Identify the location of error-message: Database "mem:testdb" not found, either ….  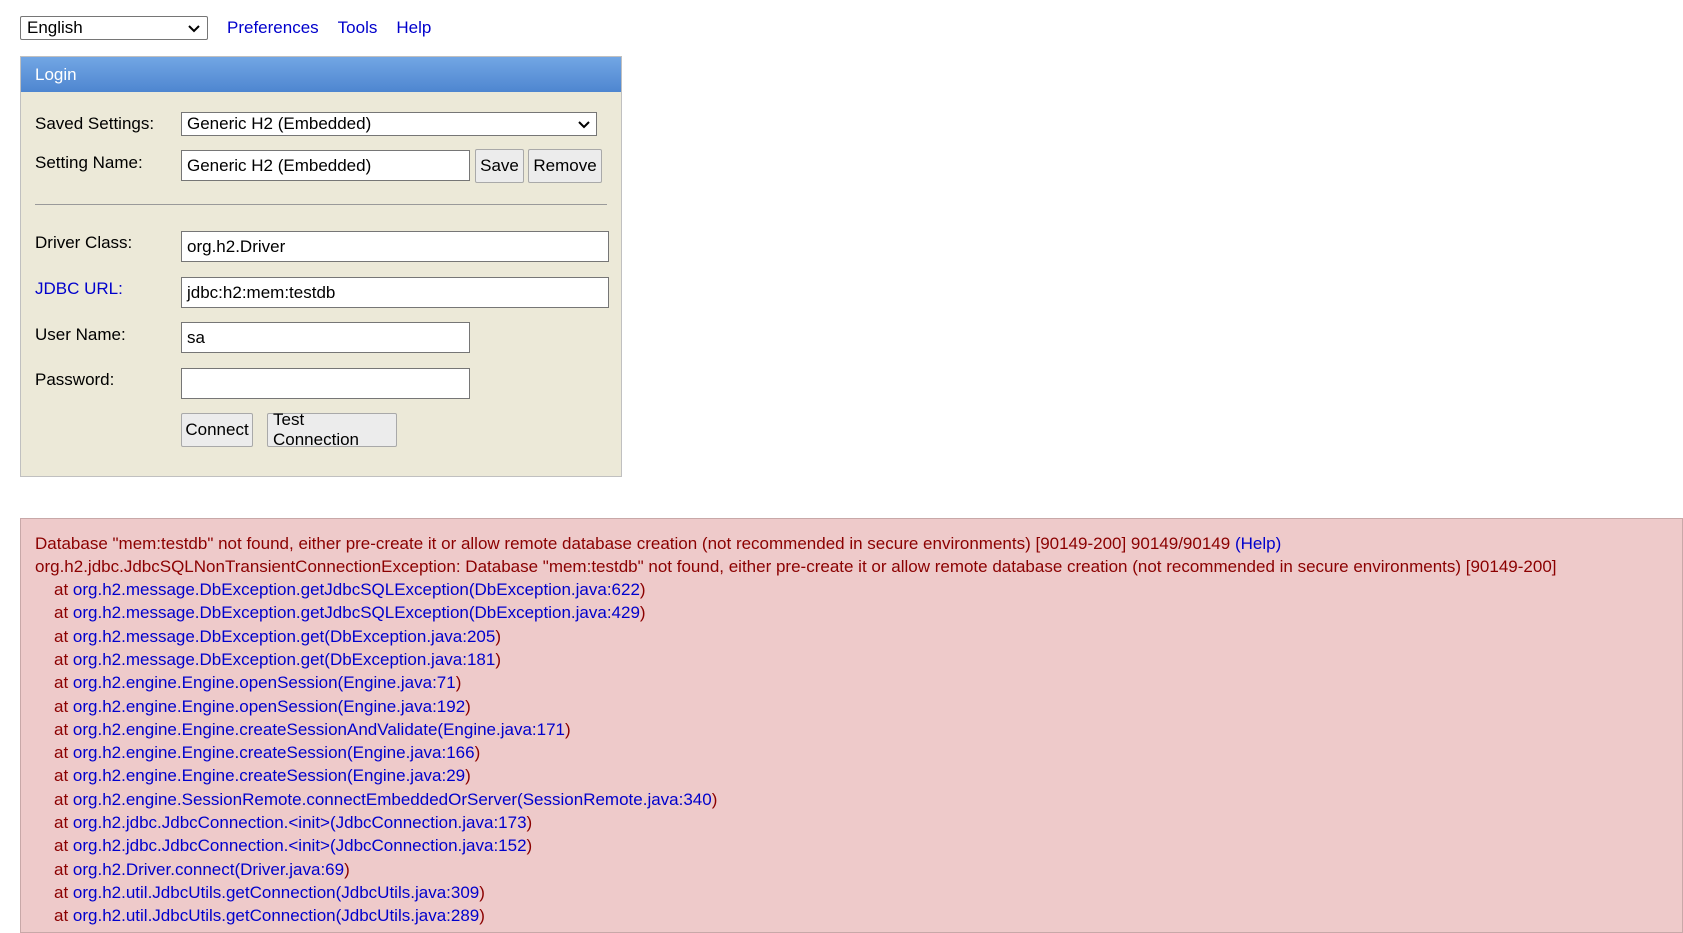
(633, 543).